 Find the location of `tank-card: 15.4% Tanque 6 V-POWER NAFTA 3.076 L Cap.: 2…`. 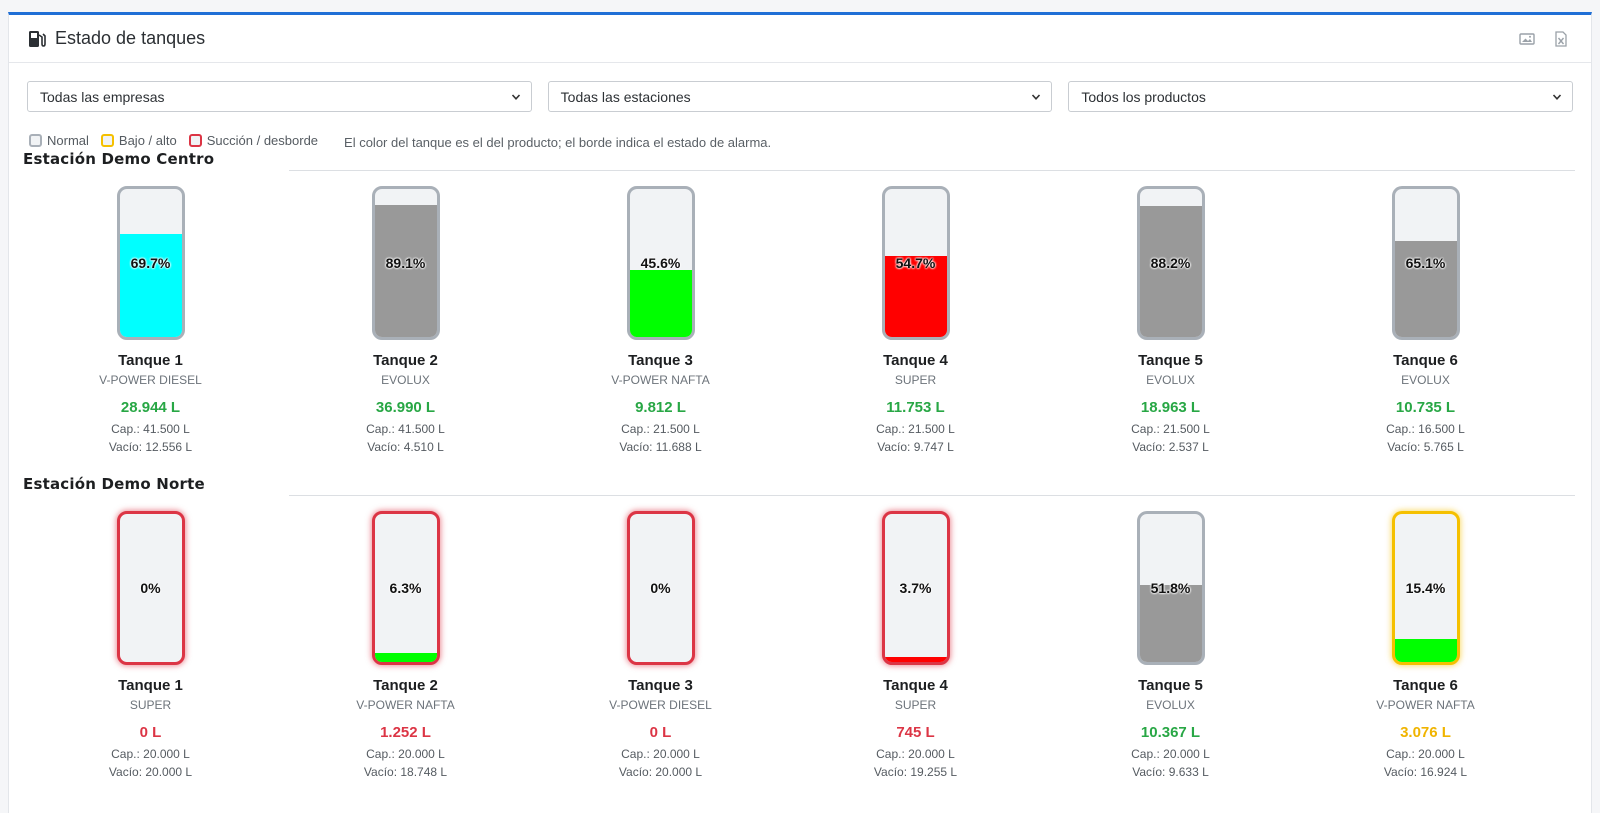

tank-card: 15.4% Tanque 6 V-POWER NAFTA 3.076 L Cap.: 2… is located at coordinates (1425, 645).